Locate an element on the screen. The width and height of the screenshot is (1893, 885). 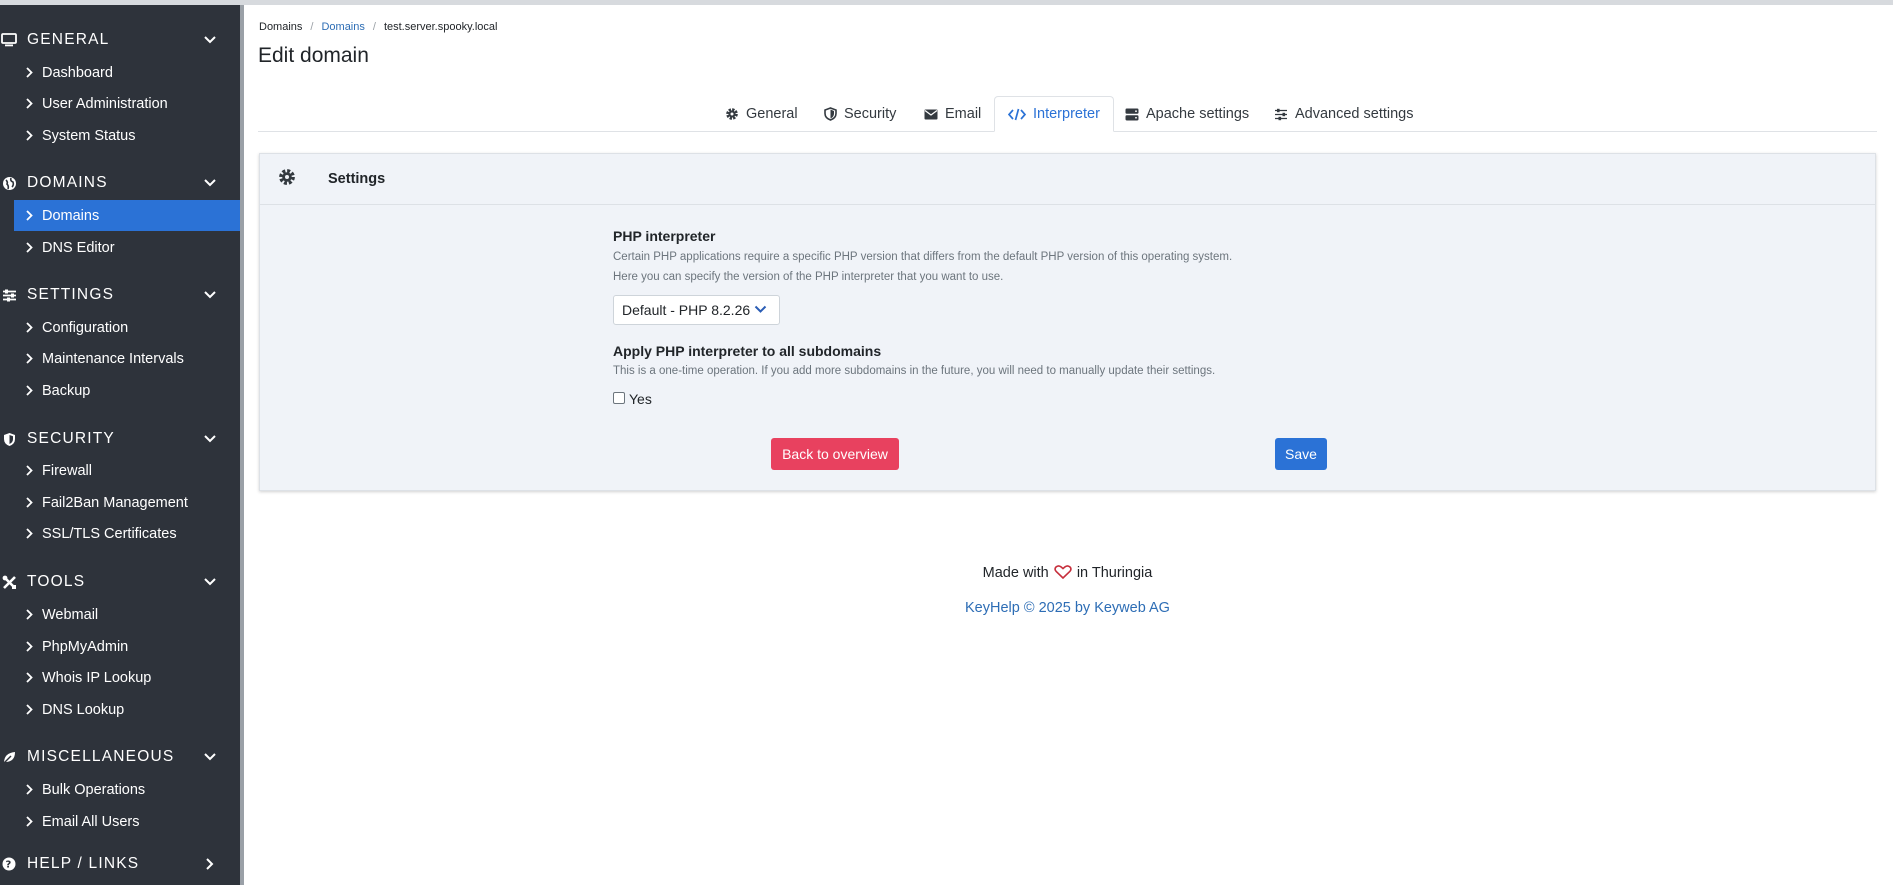
sidebar-item-label: Bulk Operations is located at coordinates (94, 789).